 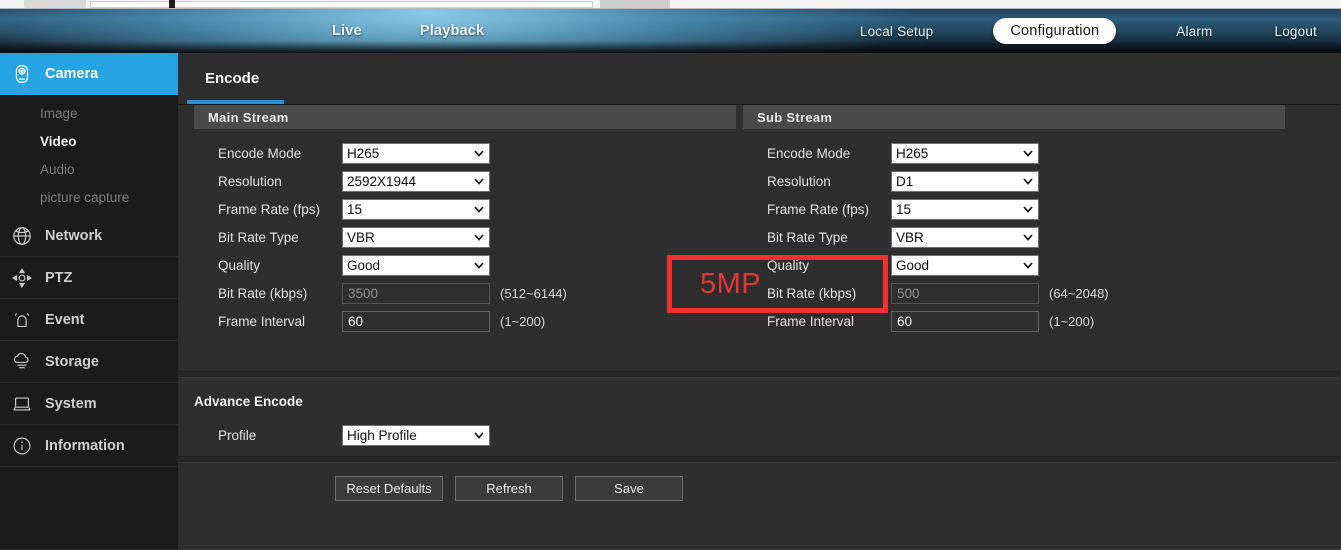 What do you see at coordinates (759, 79) in the screenshot?
I see `tab-bar: Encode` at bounding box center [759, 79].